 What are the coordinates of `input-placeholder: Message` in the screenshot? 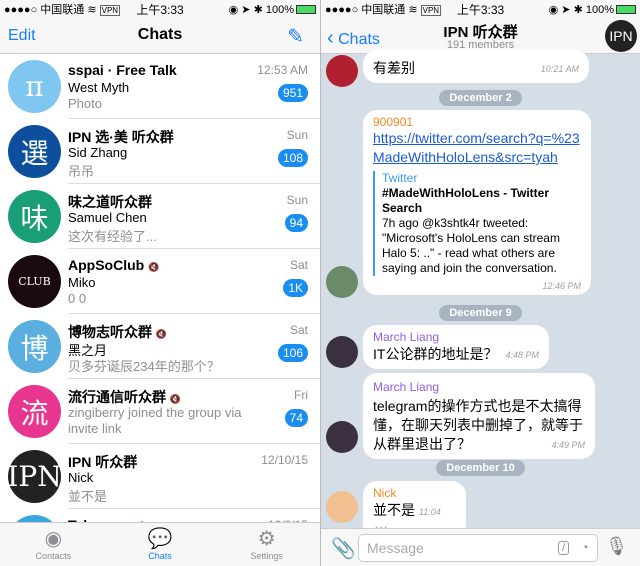 It's located at (395, 548).